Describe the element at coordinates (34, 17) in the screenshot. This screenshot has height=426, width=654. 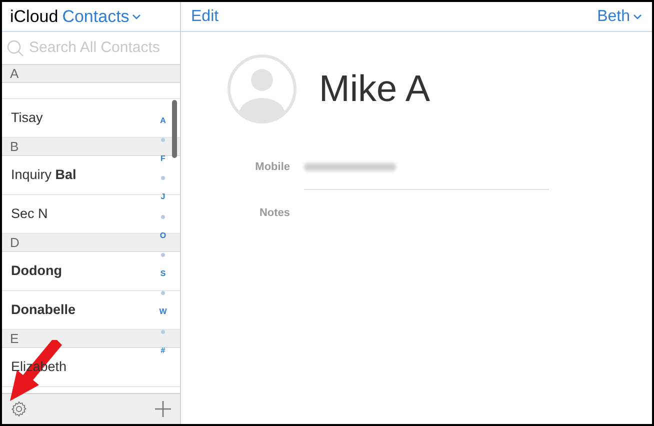
I see `app-title: iCloud` at that location.